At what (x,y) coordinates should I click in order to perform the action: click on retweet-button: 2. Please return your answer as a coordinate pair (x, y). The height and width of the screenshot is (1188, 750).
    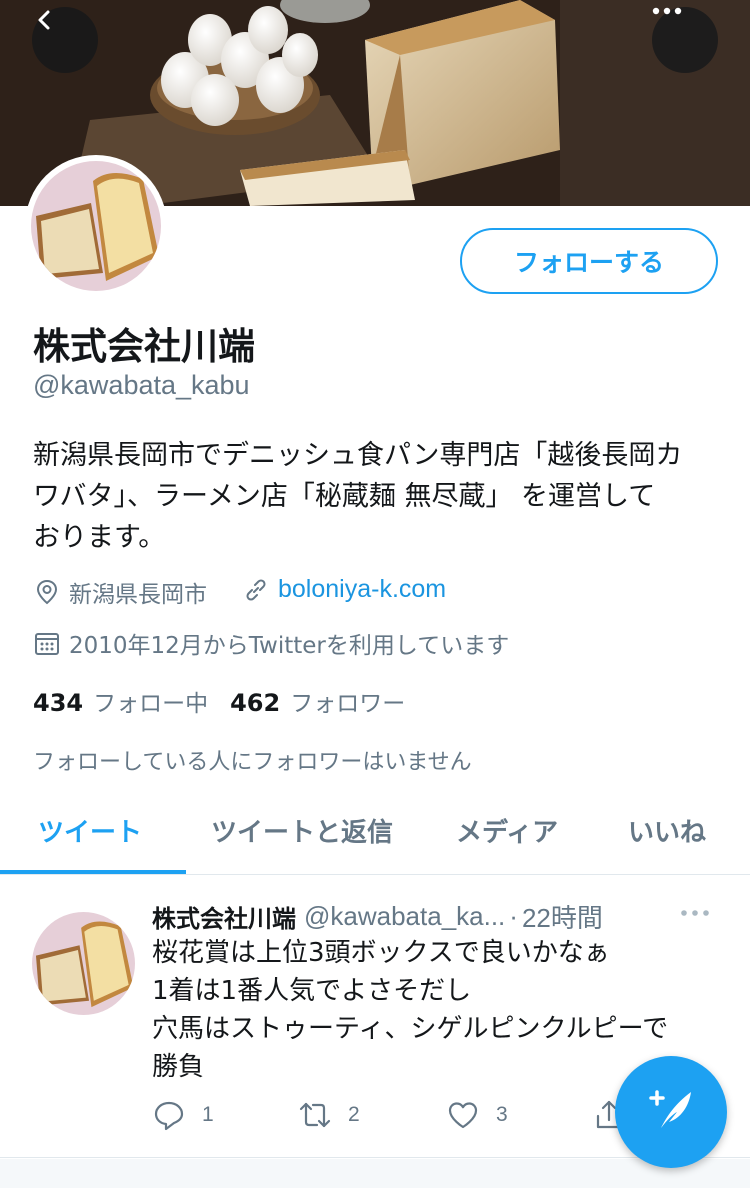
    Looking at the image, I should click on (329, 1115).